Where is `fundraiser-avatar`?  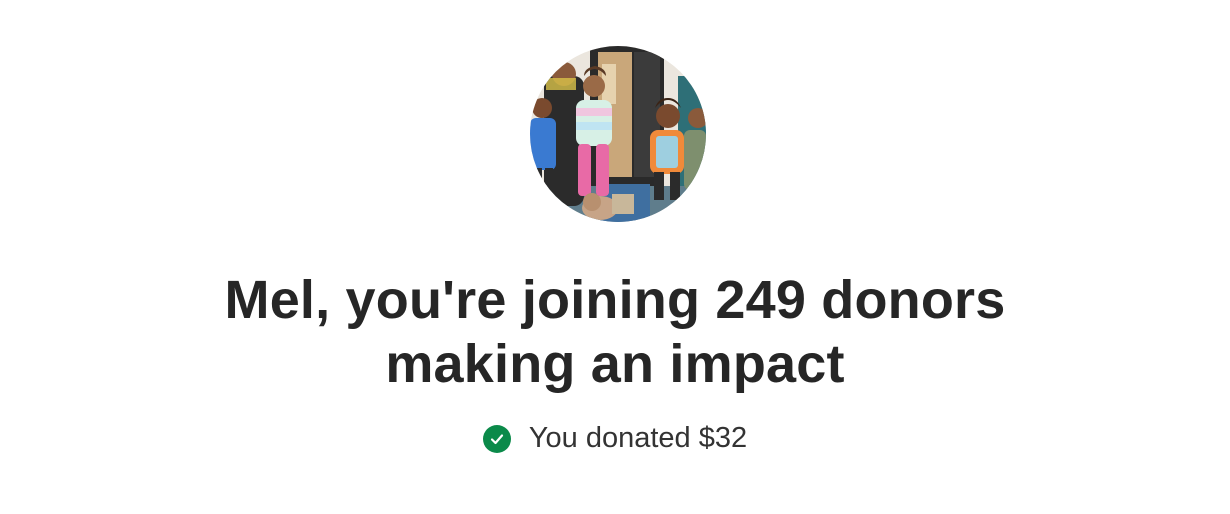
fundraiser-avatar is located at coordinates (618, 134).